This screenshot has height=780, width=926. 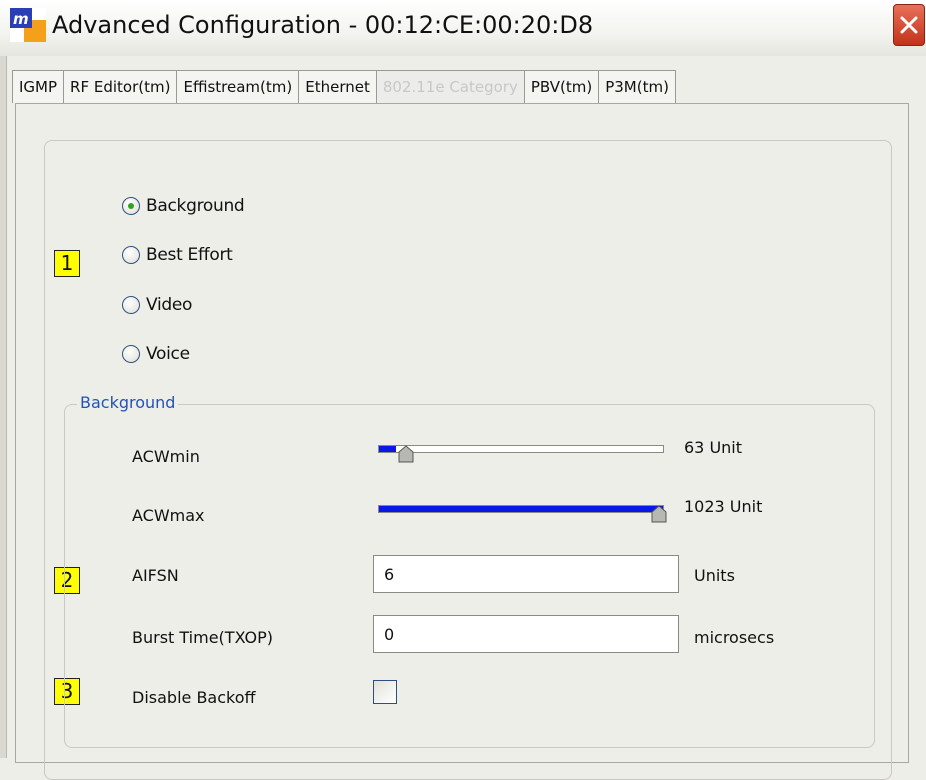 What do you see at coordinates (21, 19) in the screenshot?
I see `svg-text: m` at bounding box center [21, 19].